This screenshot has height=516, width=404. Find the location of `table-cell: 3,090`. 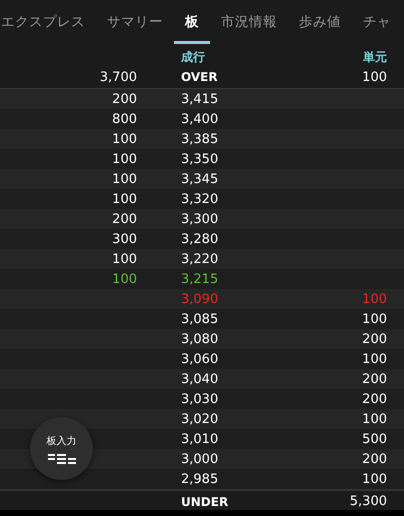

table-cell: 3,090 is located at coordinates (199, 299).